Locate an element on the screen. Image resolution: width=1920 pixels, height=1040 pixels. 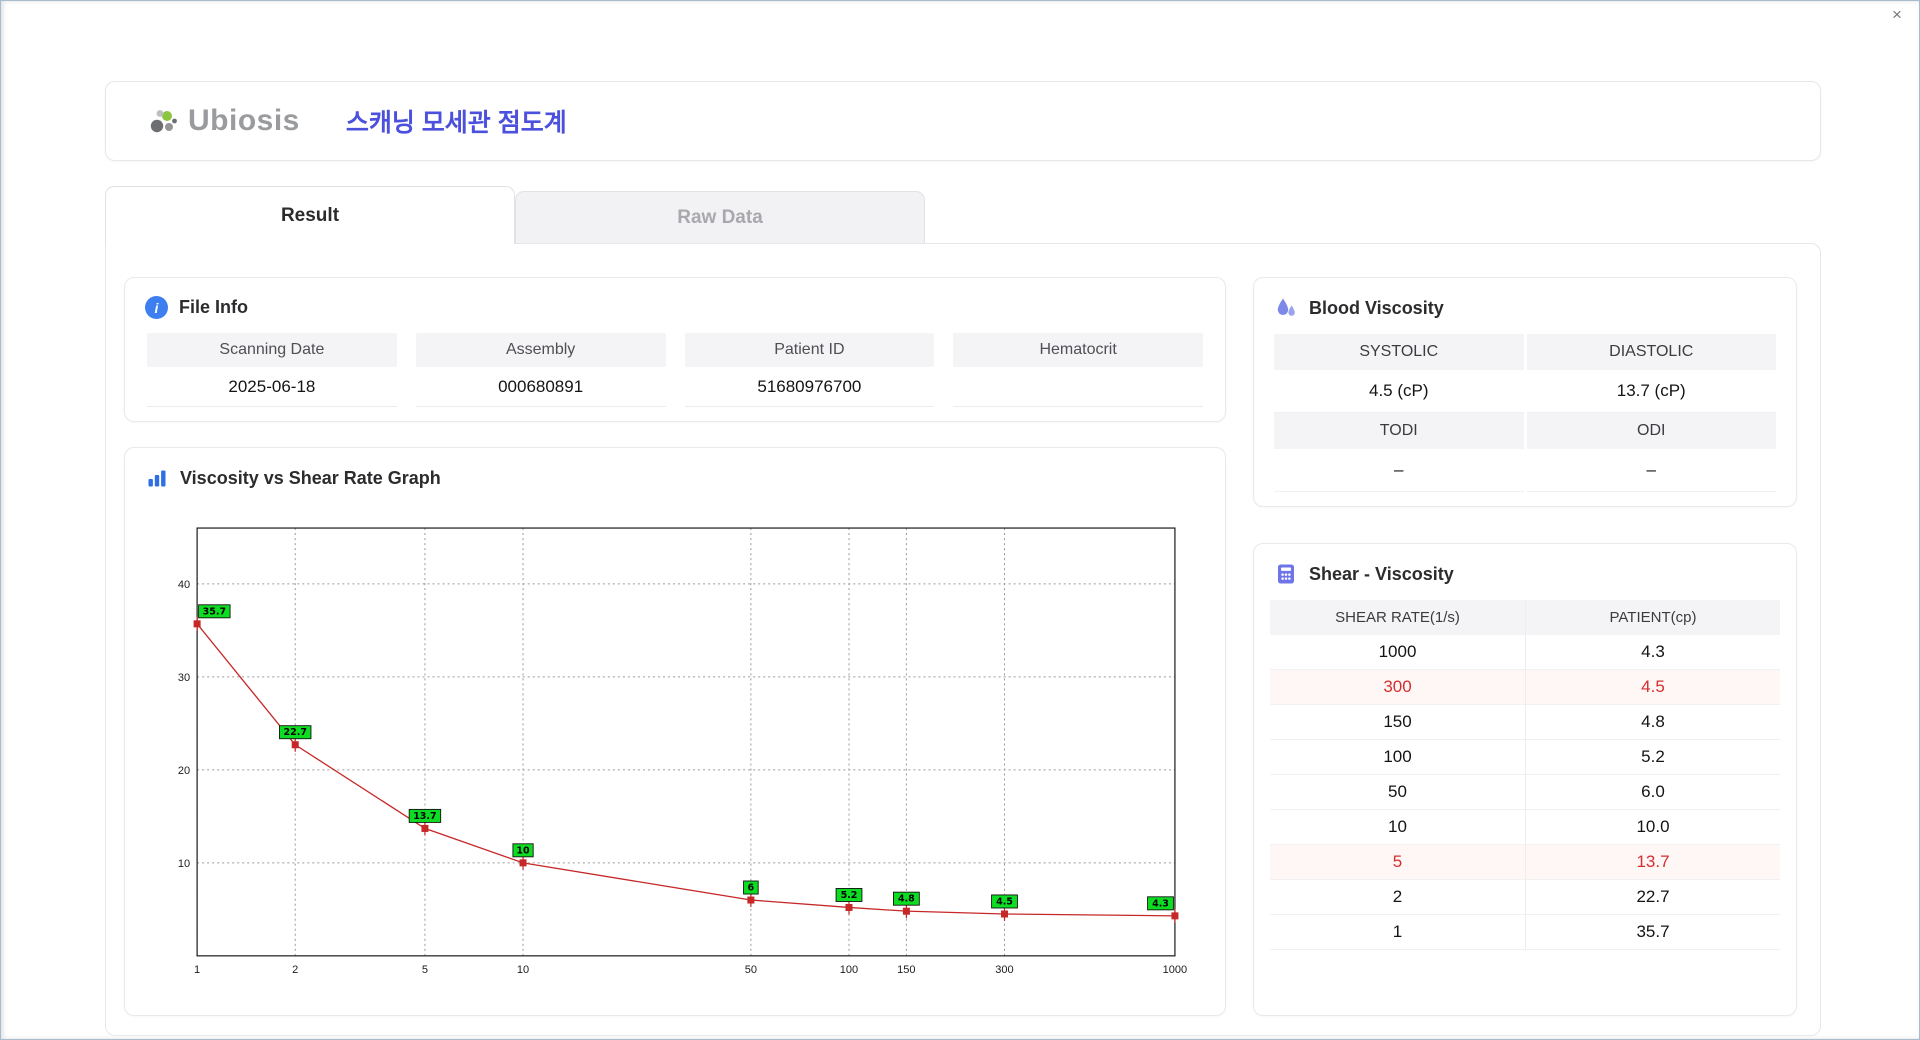
field-hematocrit: Hematocrit is located at coordinates (1078, 370).